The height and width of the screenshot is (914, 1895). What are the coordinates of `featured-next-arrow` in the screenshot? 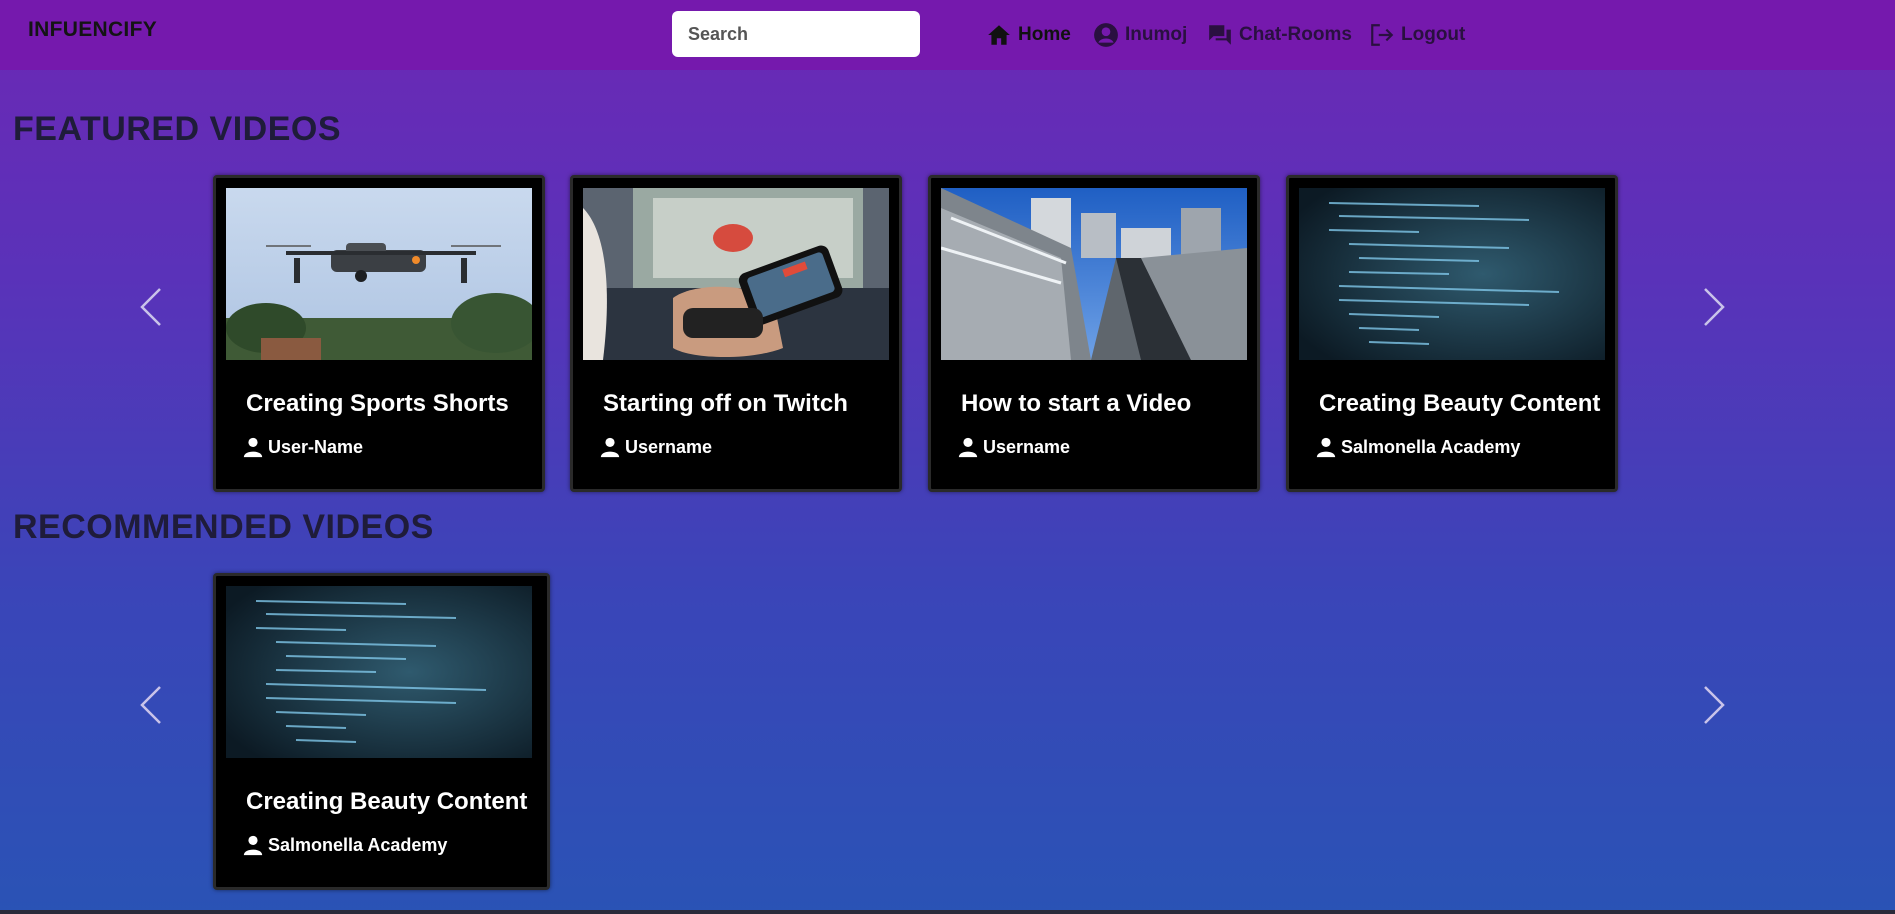 It's located at (1714, 307).